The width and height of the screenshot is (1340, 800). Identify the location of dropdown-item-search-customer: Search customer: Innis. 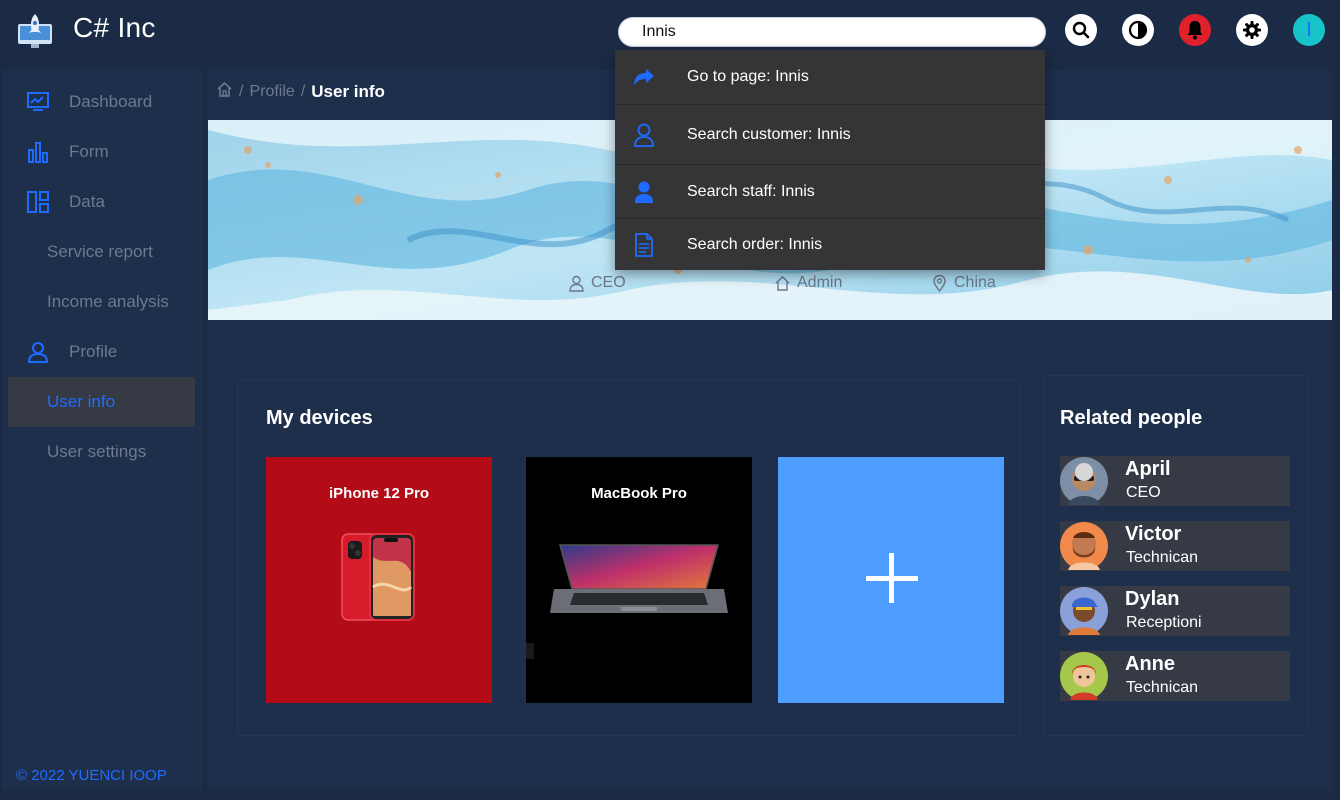
(830, 135).